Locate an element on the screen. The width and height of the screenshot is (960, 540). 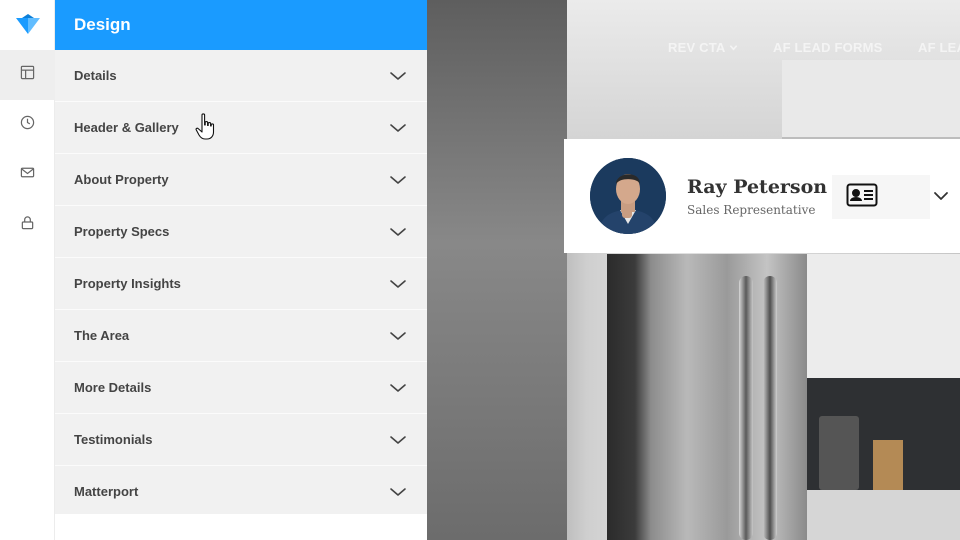
accordion-section-the-area: The Area is located at coordinates (241, 336).